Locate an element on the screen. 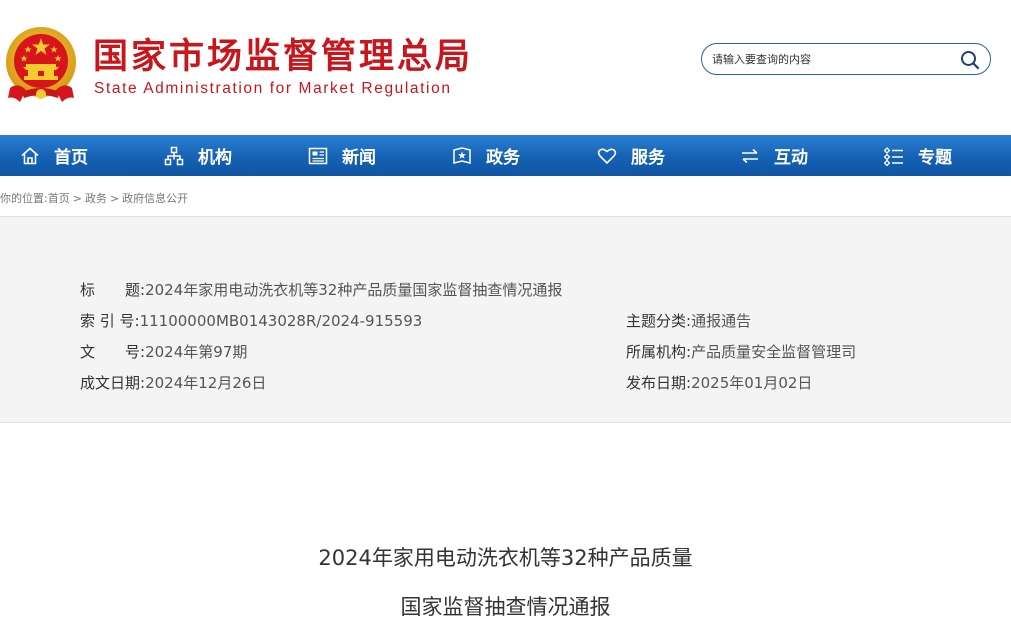  nav-item-topics: 专题 is located at coordinates (918, 155).